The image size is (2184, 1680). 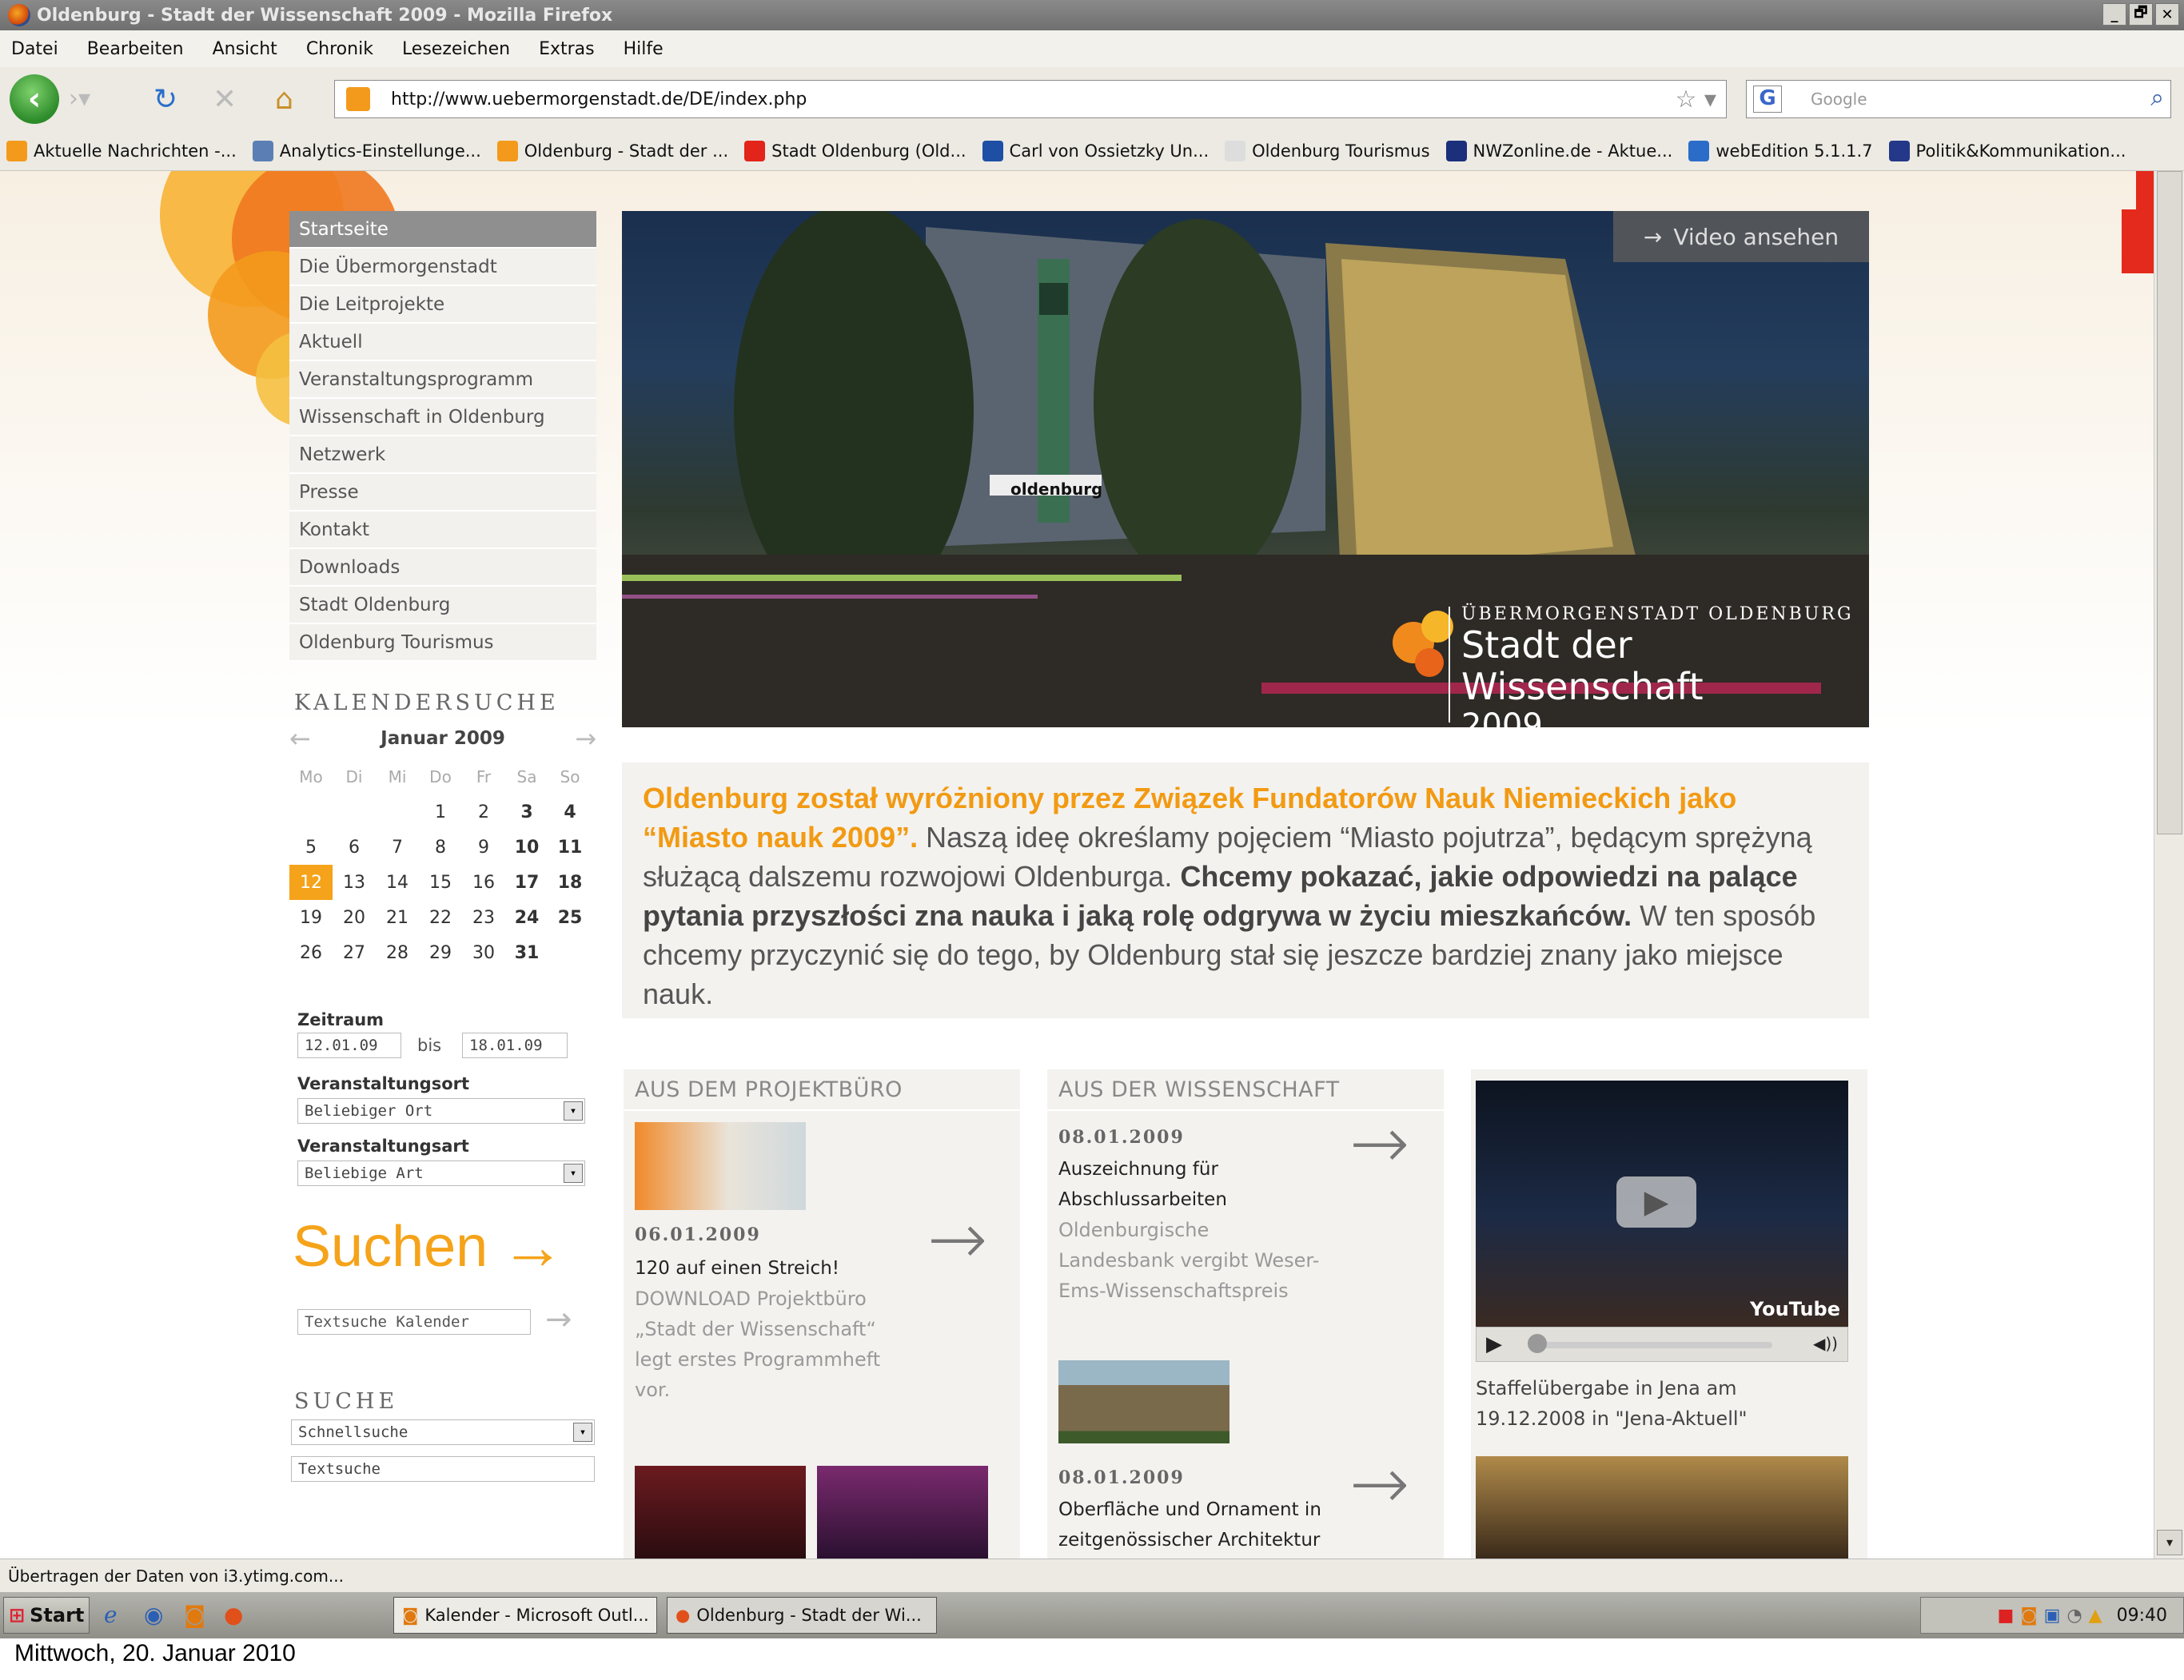 What do you see at coordinates (755, 1268) in the screenshot?
I see `projektbuero-title: 120 auf einen Streich!` at bounding box center [755, 1268].